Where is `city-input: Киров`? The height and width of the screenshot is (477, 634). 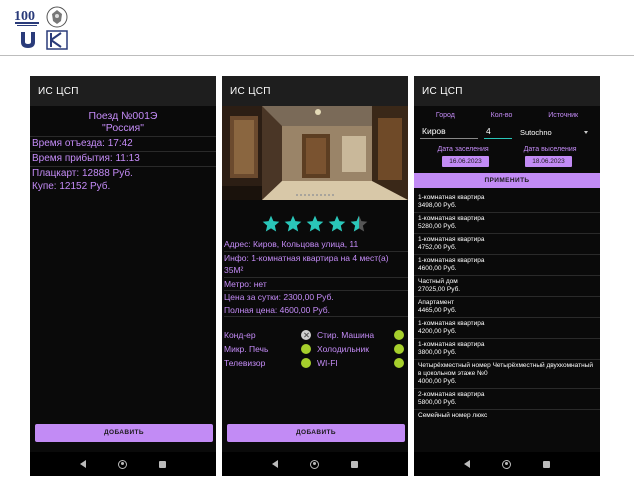
city-input: Киров is located at coordinates (449, 131).